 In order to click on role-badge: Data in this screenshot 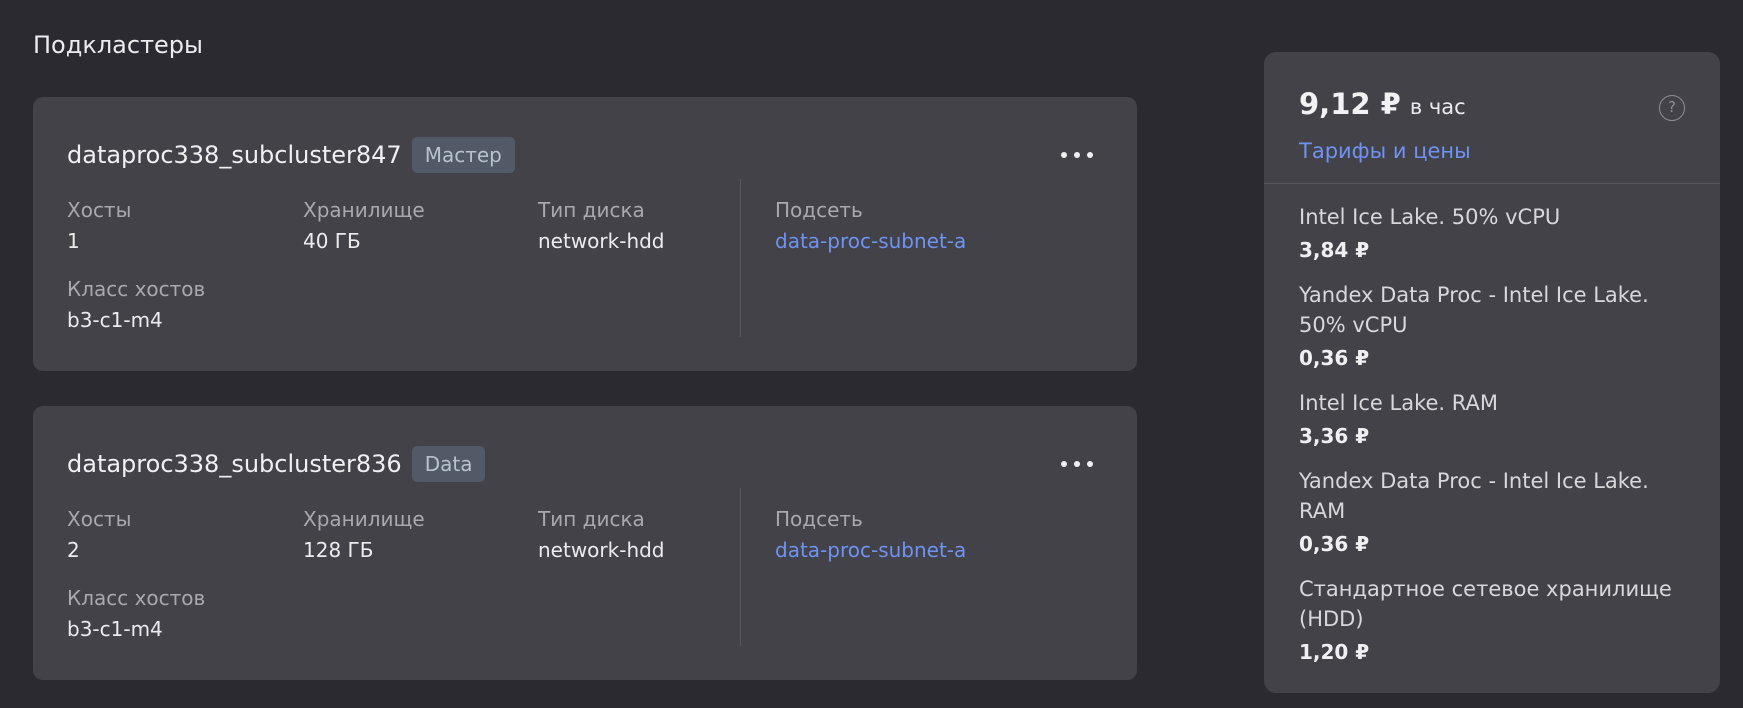, I will do `click(448, 464)`.